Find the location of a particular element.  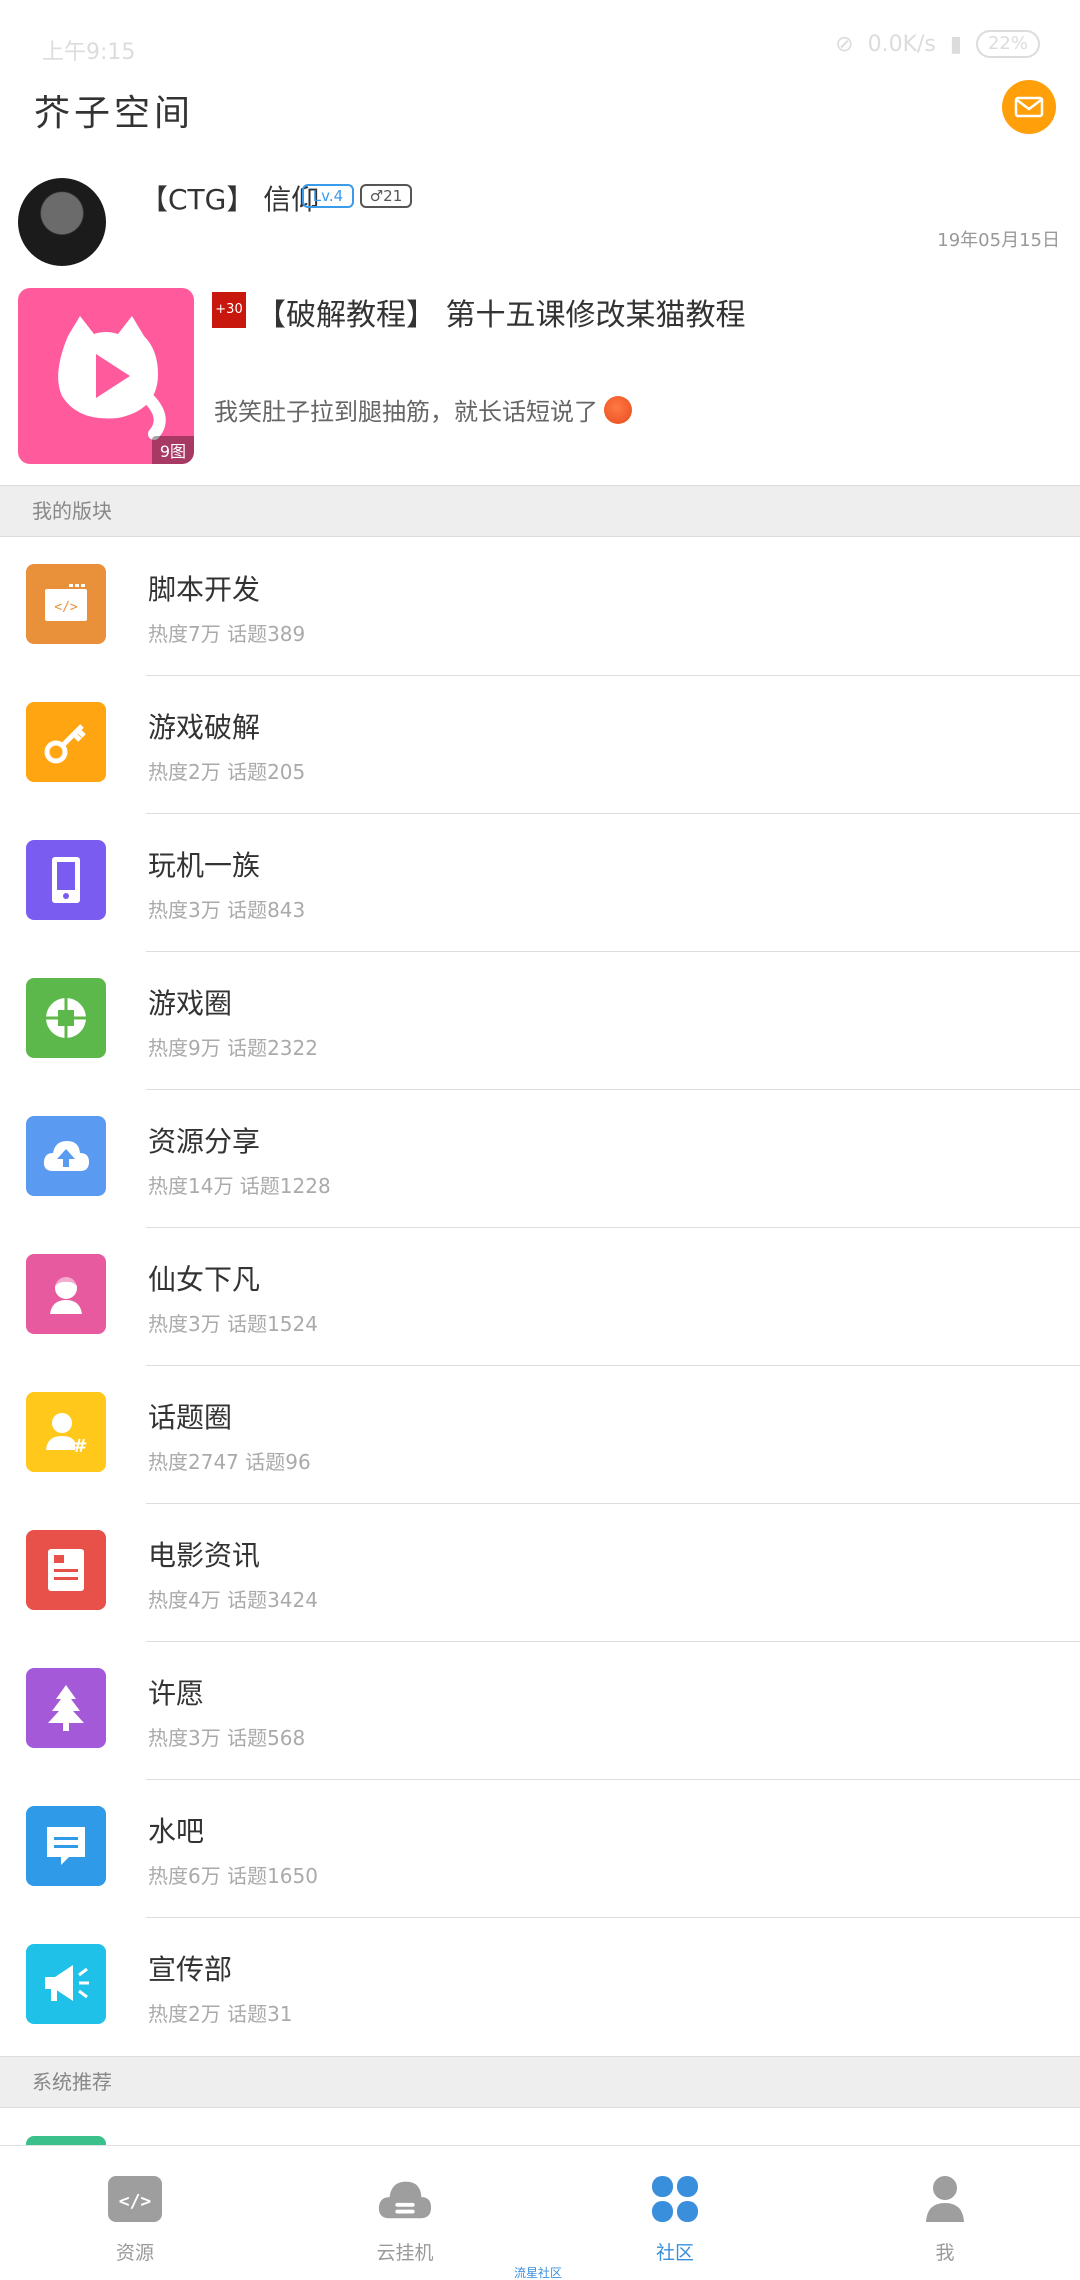

tab-label: 我 is located at coordinates (945, 2253).